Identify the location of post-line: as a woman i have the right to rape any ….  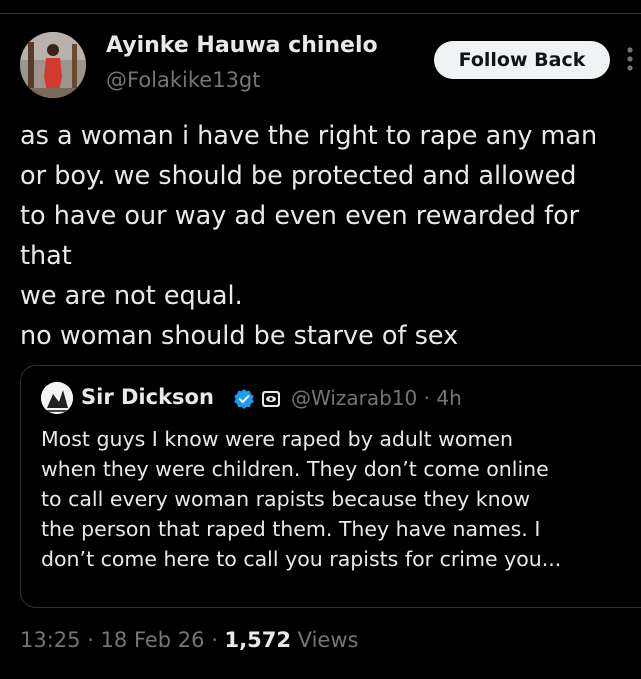
(309, 136).